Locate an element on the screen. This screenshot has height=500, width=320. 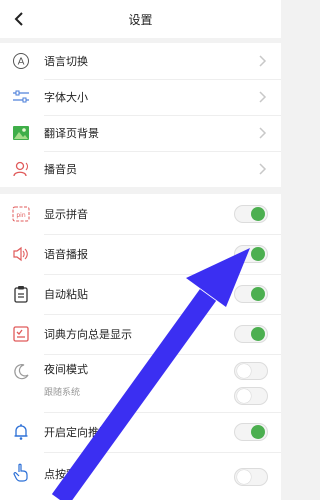
auto-paste-row: 自动粘贴 is located at coordinates (140, 294).